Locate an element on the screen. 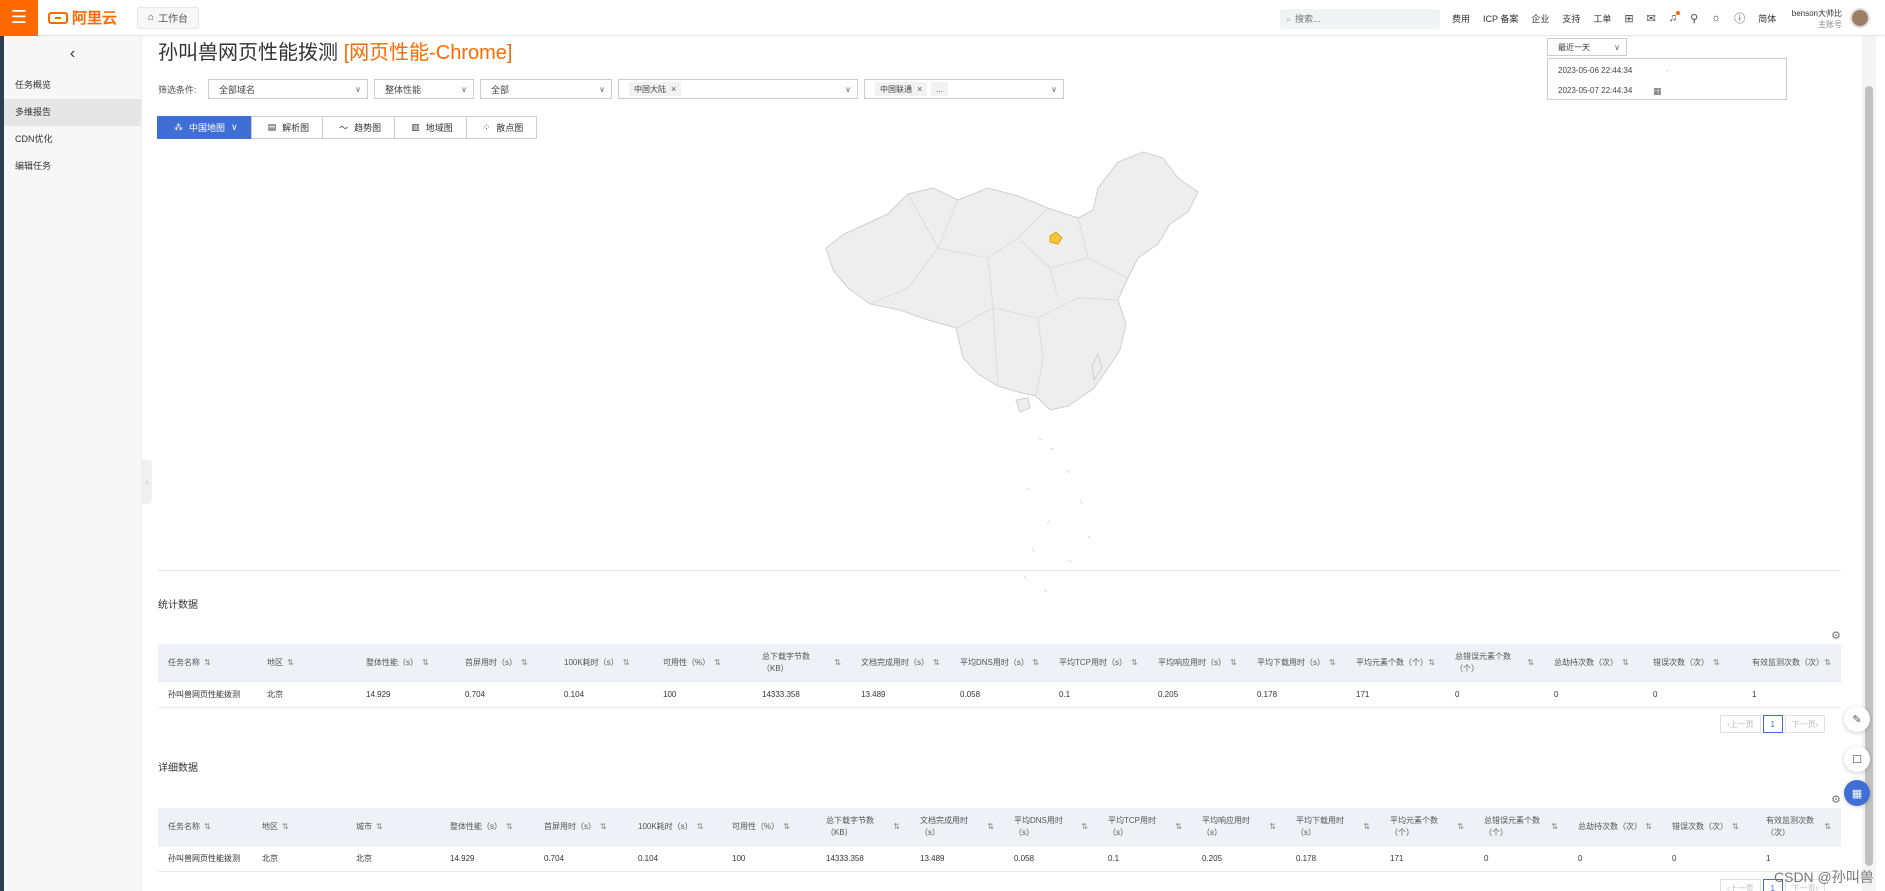 This screenshot has height=891, width=1885. sidebar-item-cdn: CDN优化 is located at coordinates (72, 139).